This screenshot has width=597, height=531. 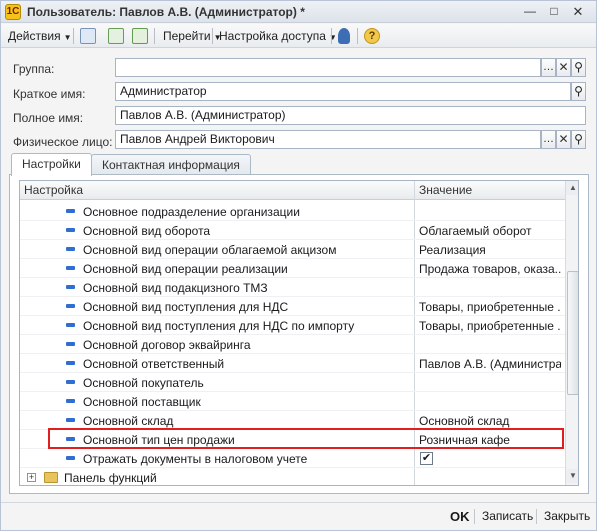 I want to click on group-label: Группа:, so click(x=34, y=69).